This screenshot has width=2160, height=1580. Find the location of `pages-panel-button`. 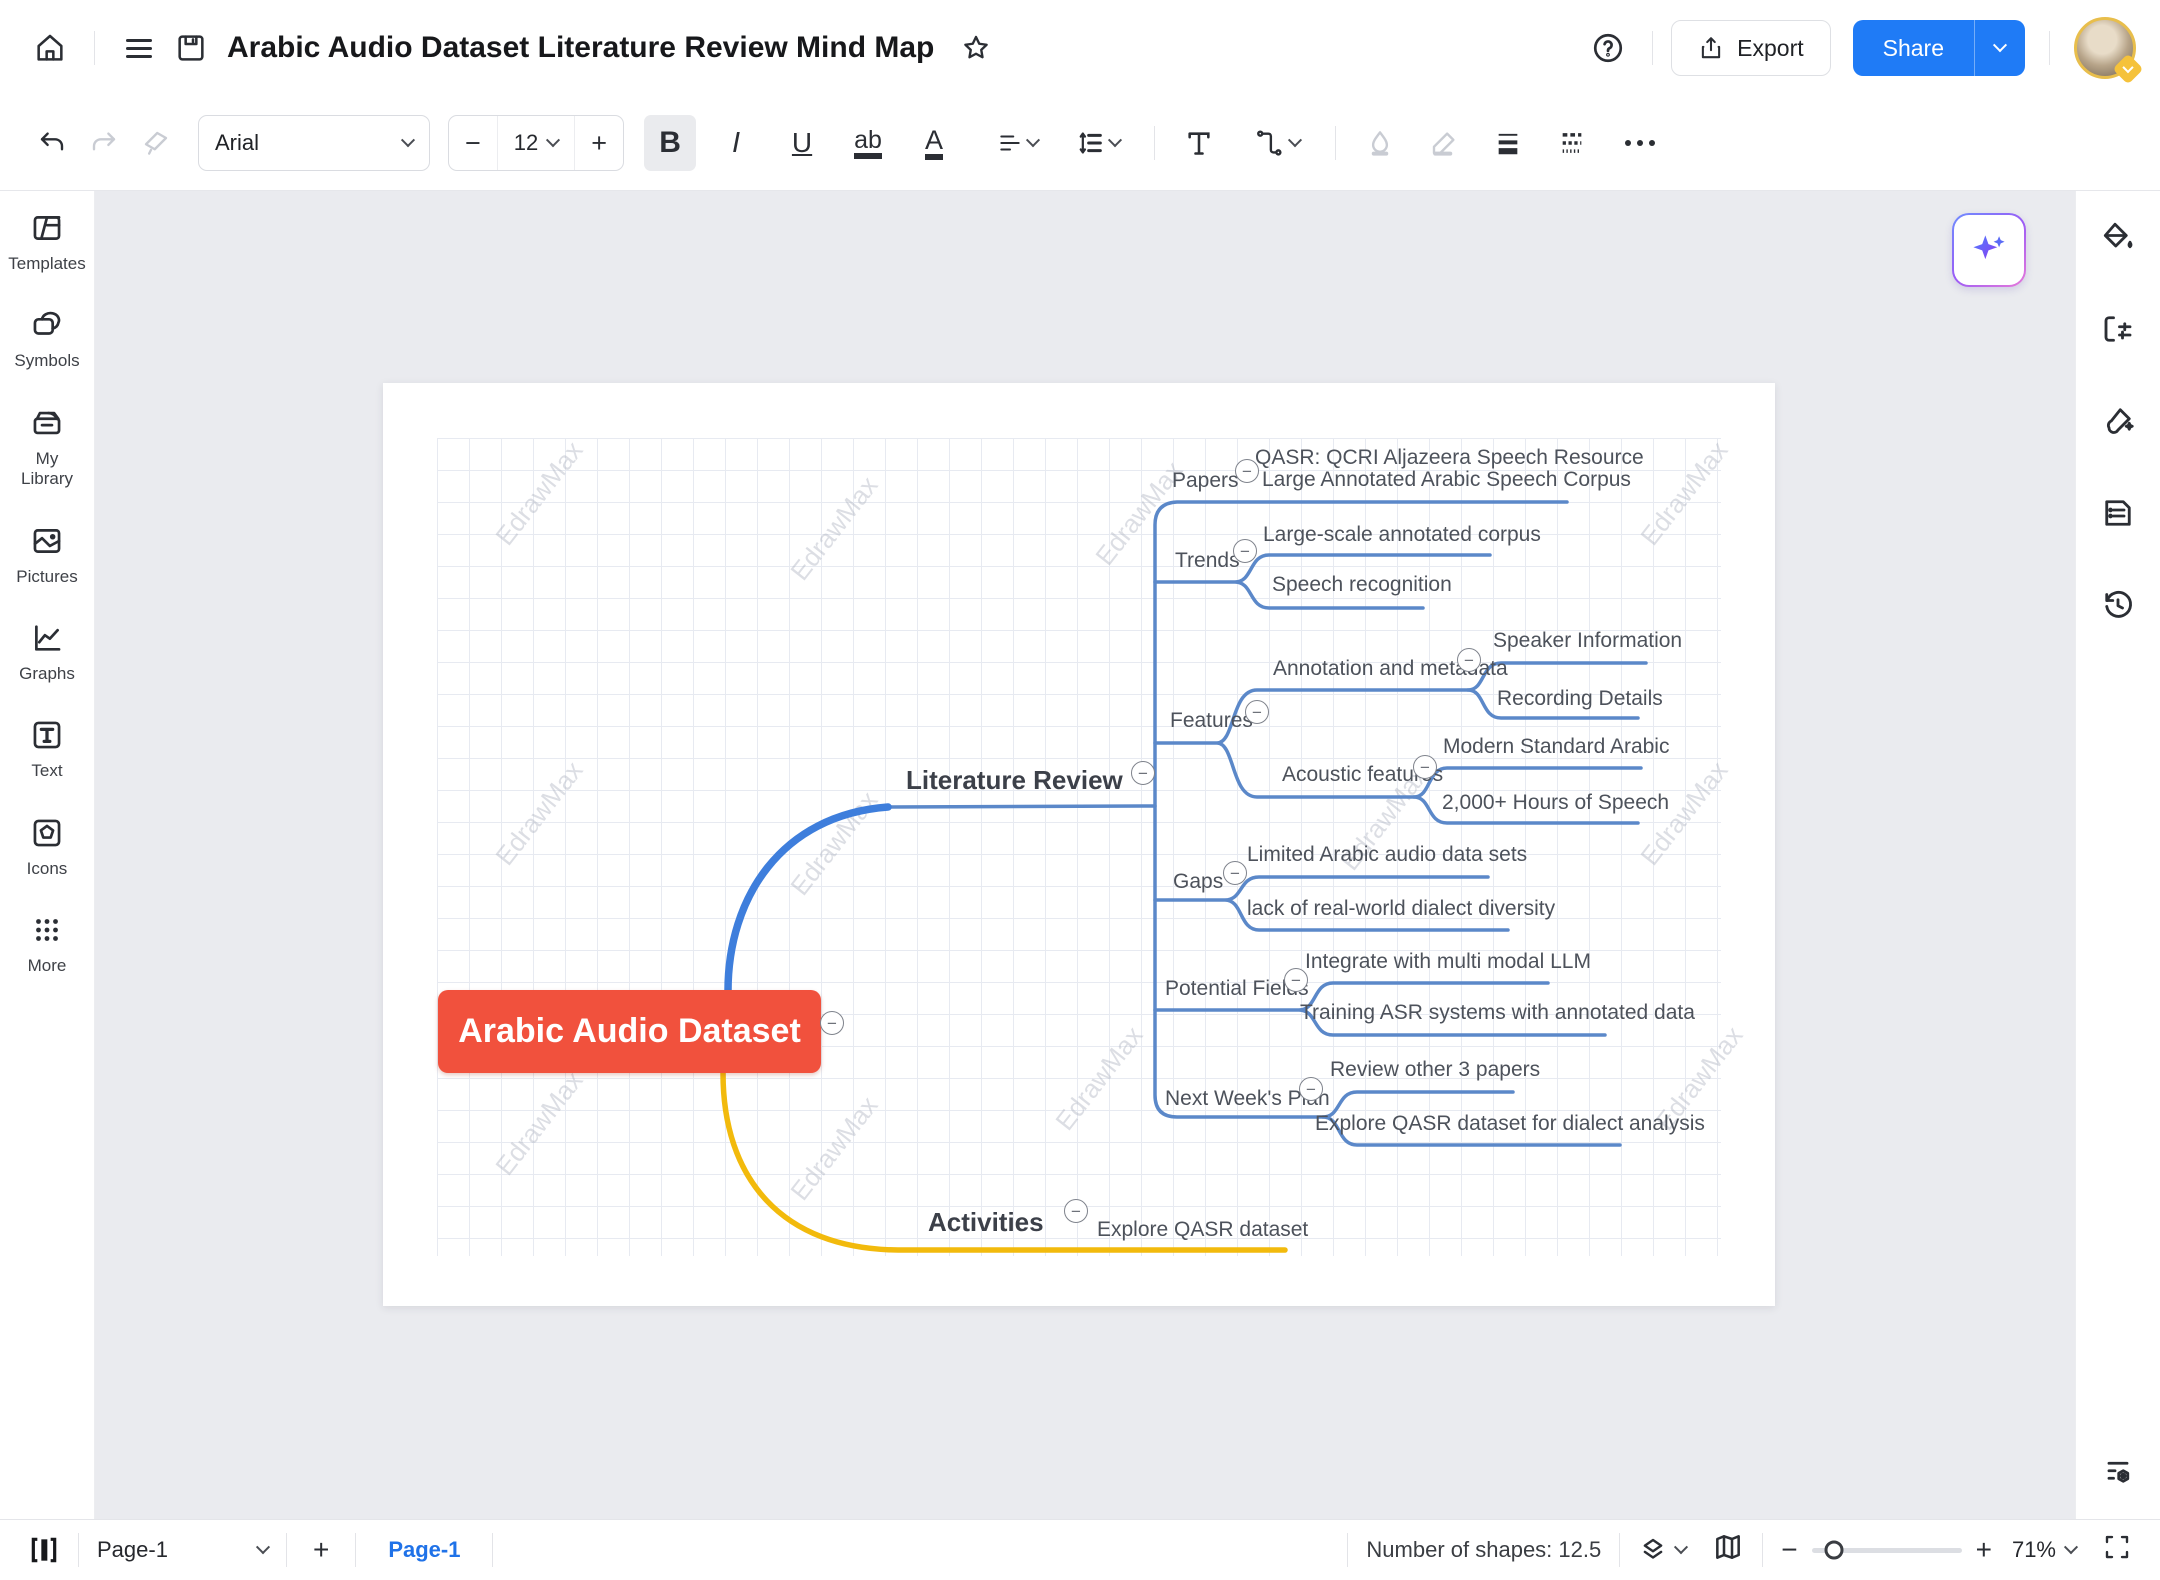

pages-panel-button is located at coordinates (44, 1550).